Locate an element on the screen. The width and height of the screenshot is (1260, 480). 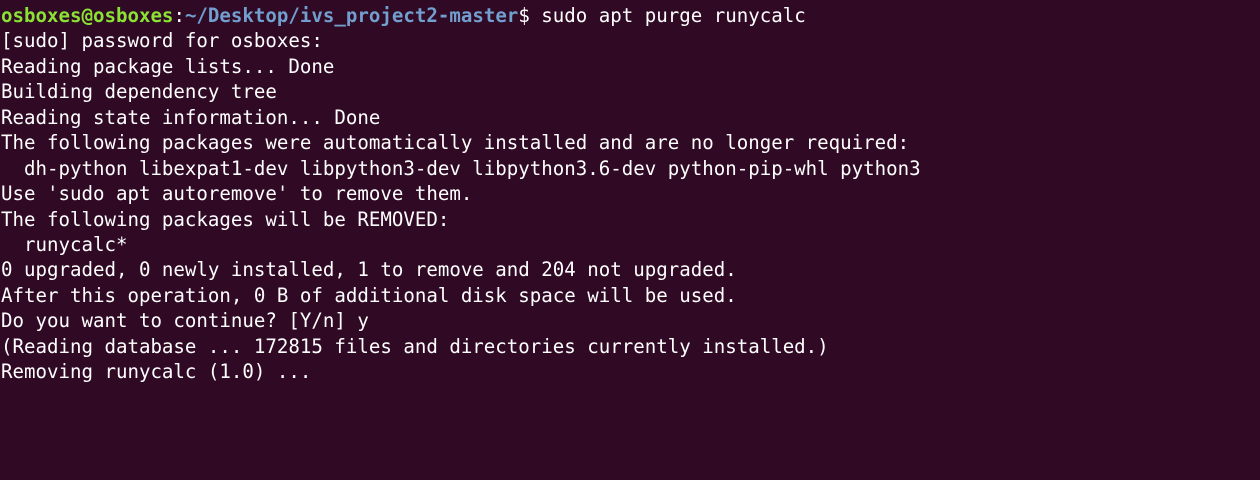
output-line: runycalc* is located at coordinates (64, 244).